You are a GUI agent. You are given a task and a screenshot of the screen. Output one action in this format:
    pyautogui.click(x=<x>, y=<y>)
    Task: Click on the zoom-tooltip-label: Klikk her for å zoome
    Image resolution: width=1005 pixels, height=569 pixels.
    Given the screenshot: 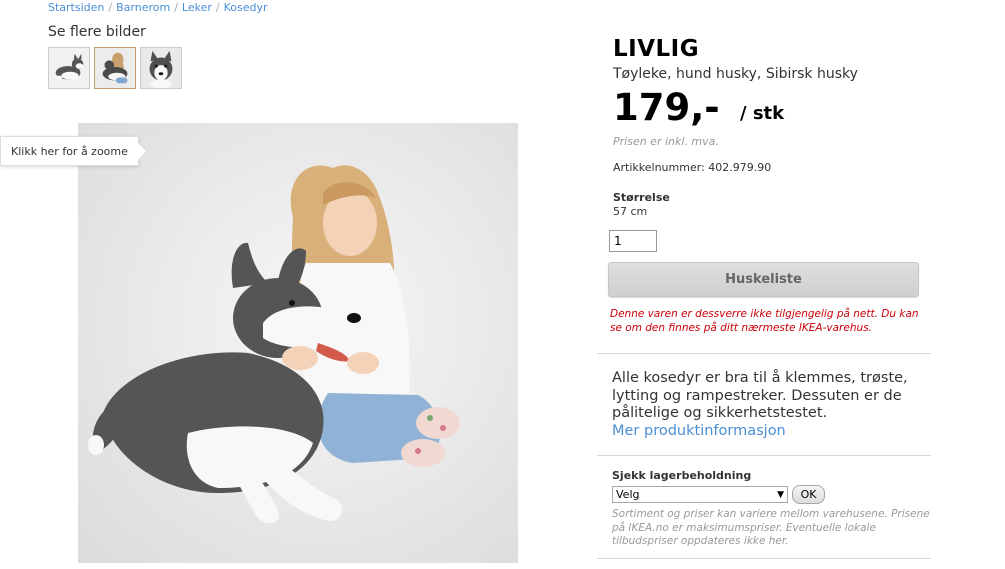 What is the action you would take?
    pyautogui.click(x=69, y=151)
    